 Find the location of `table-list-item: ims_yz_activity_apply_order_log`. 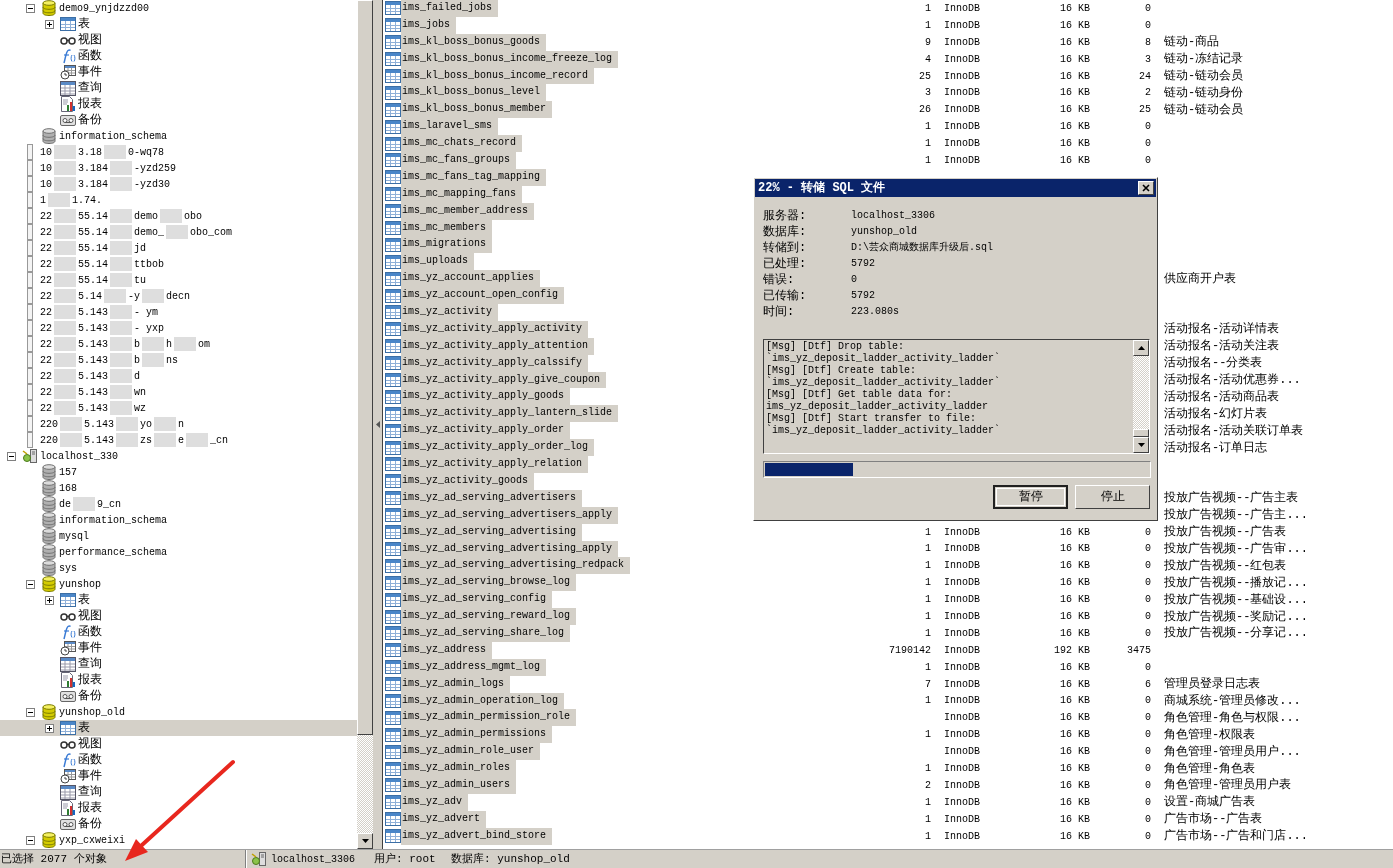

table-list-item: ims_yz_activity_apply_order_log is located at coordinates (498, 448).